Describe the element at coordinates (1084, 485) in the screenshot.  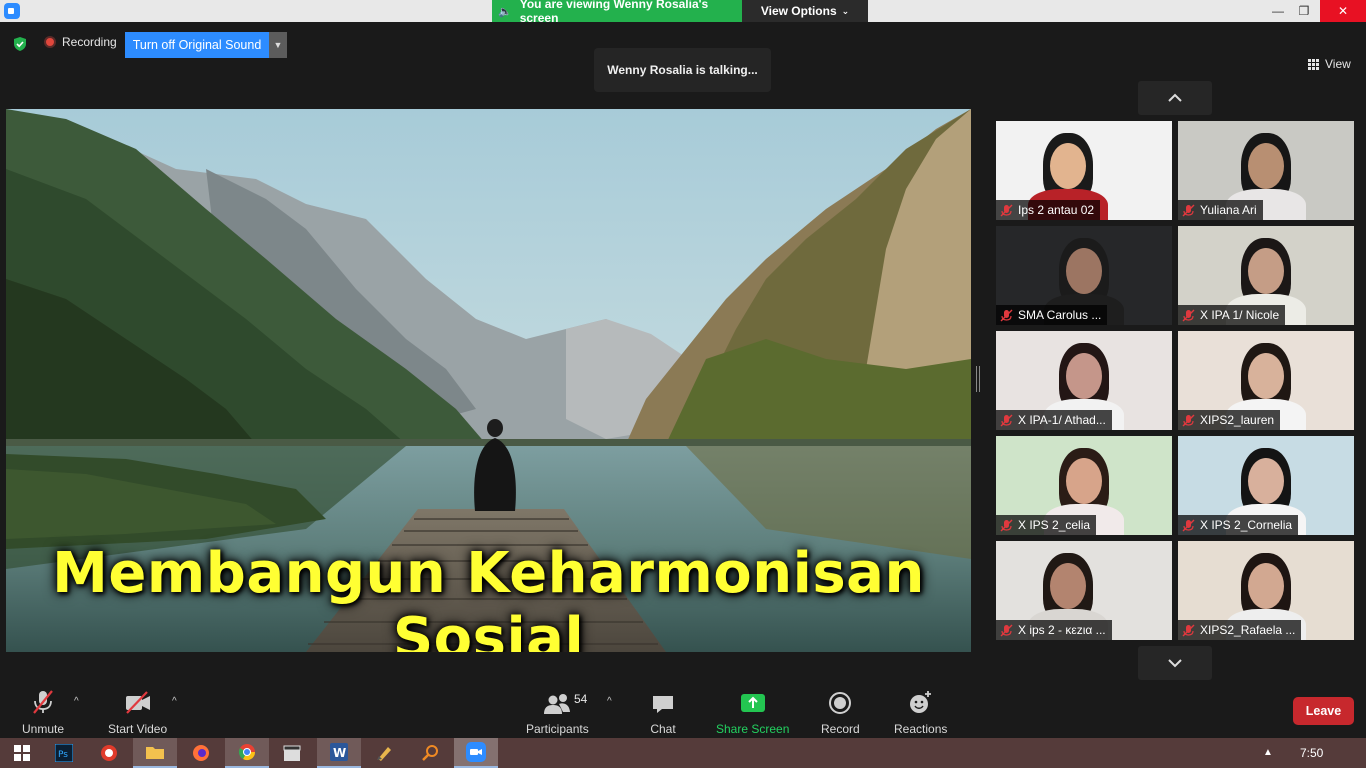
I see `participant-tile: X IPS 2_celia` at that location.